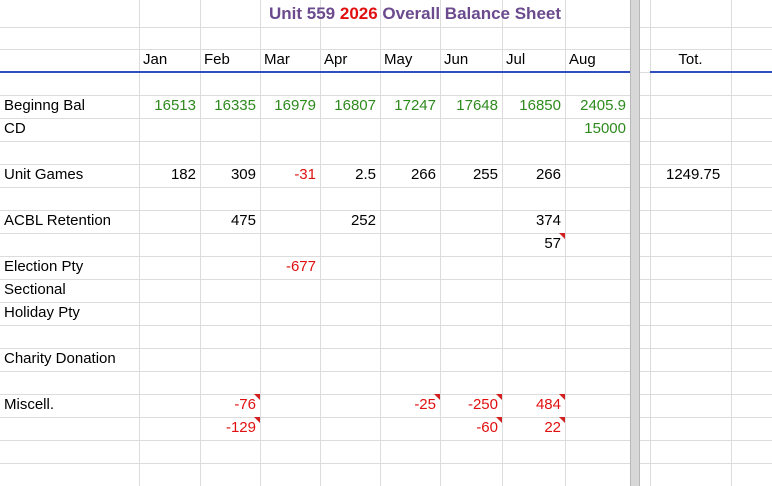  I want to click on cell-unit-games-mar: -31, so click(290, 175).